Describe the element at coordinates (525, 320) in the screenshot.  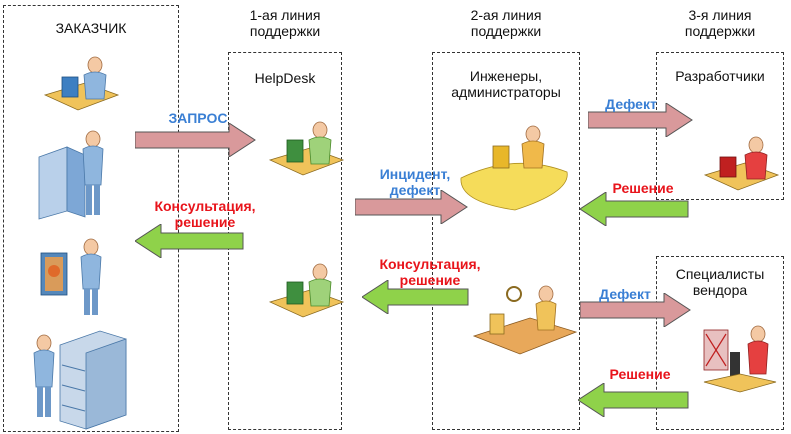
I see `engineer-inspection-icon` at that location.